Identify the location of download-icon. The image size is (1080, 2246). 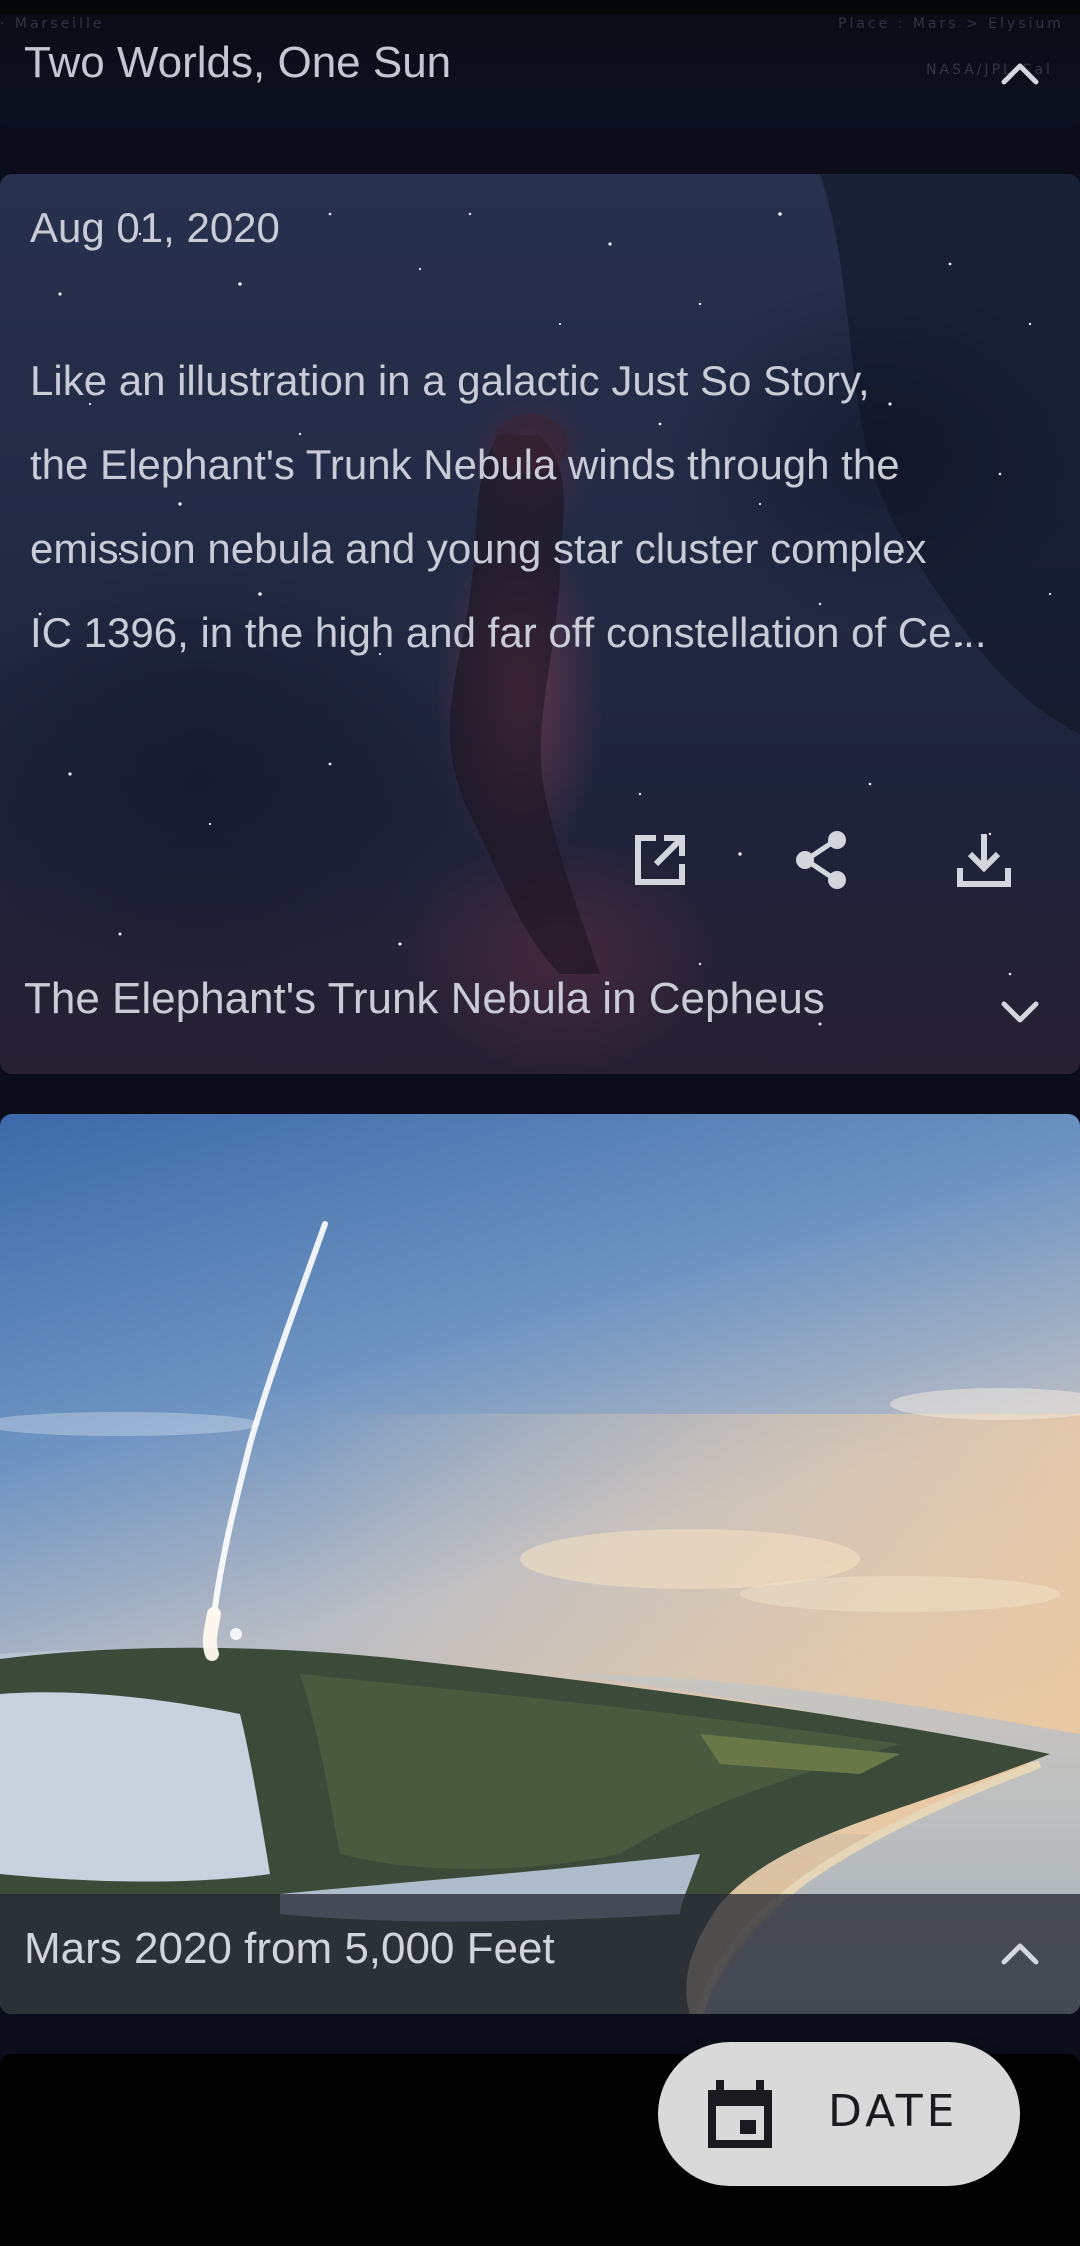
(984, 860).